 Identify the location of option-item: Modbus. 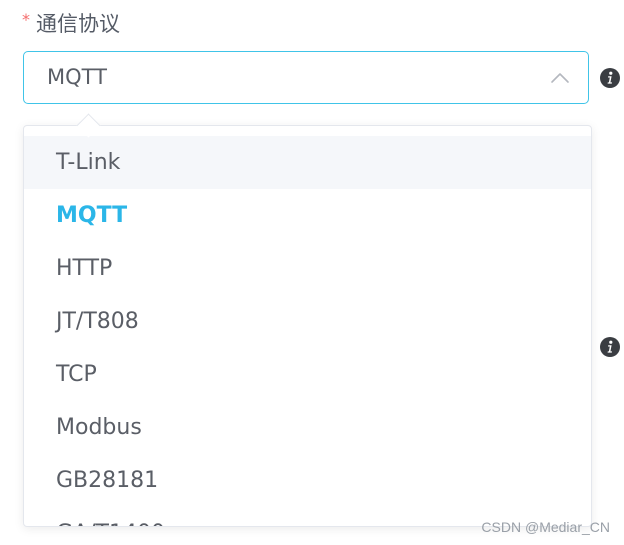
(307, 427).